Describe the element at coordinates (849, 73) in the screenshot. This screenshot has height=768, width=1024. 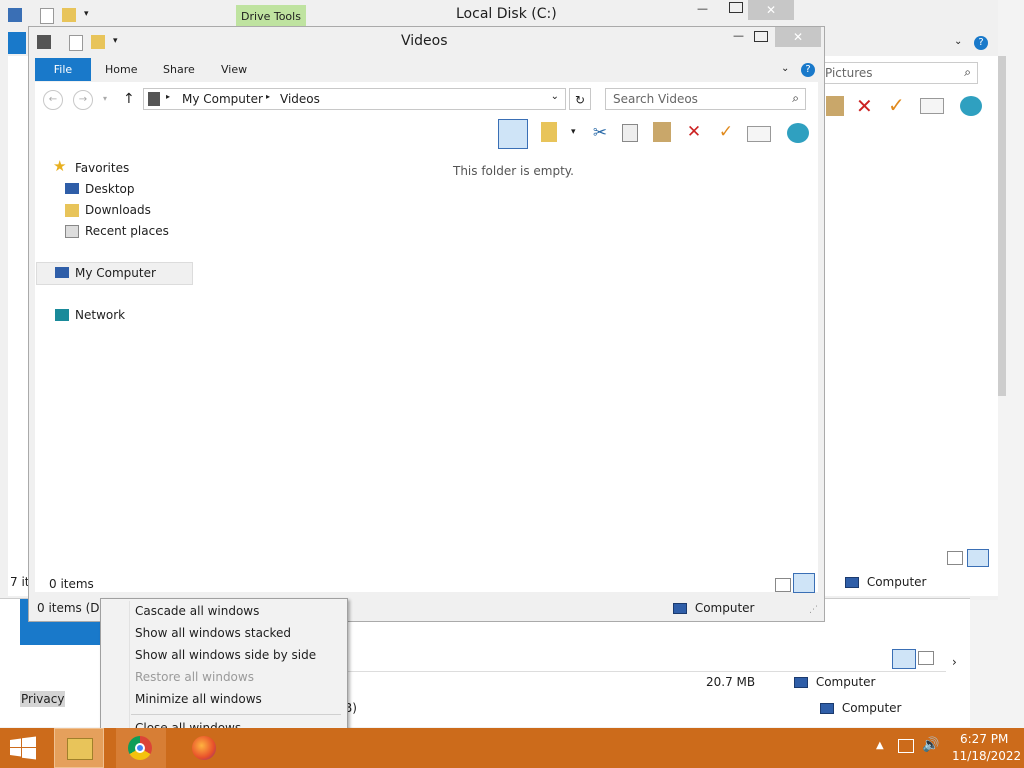
I see `search-placeholder: Pictures` at that location.